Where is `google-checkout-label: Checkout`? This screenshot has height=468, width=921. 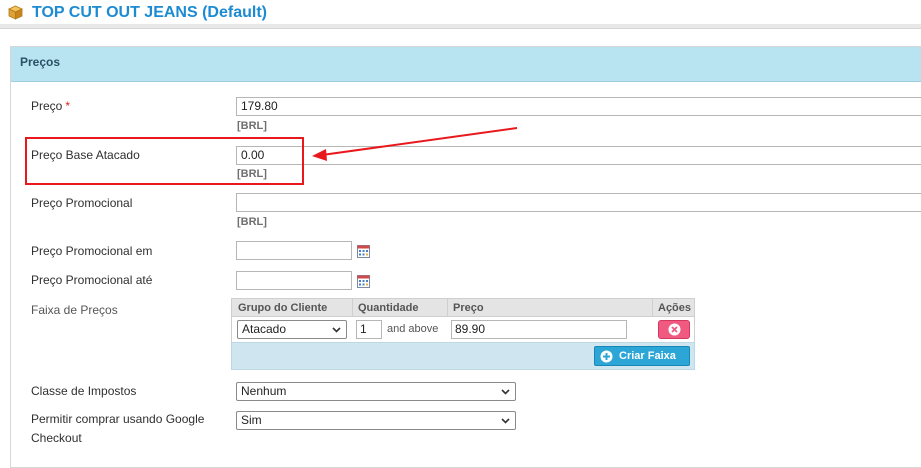 google-checkout-label: Checkout is located at coordinates (56, 438).